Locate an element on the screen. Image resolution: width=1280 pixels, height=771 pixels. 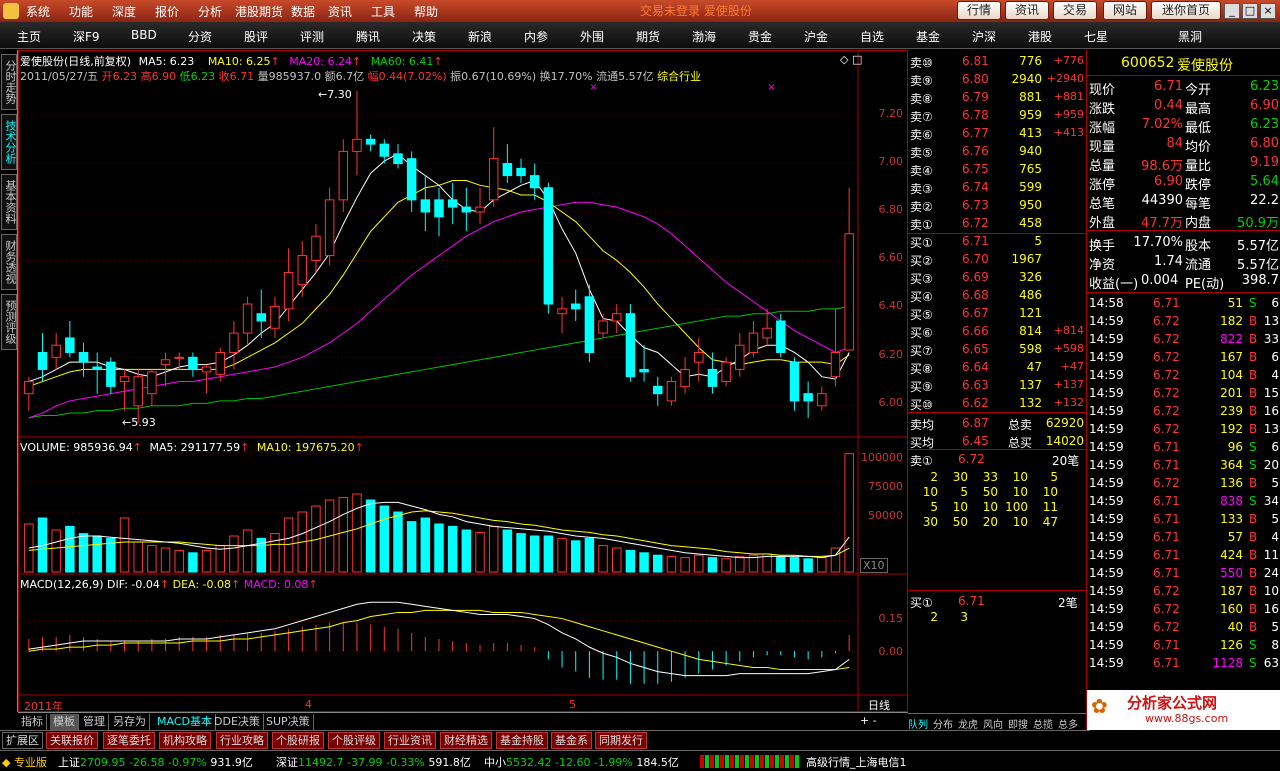
menu-system: 系统 is located at coordinates (38, 11).